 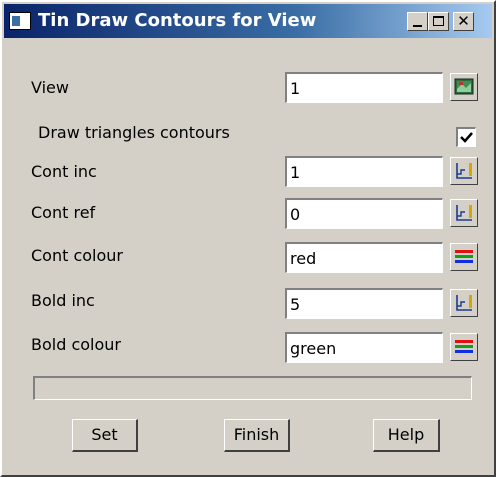 What do you see at coordinates (63, 300) in the screenshot?
I see `bold-inc-label: Bold inc` at bounding box center [63, 300].